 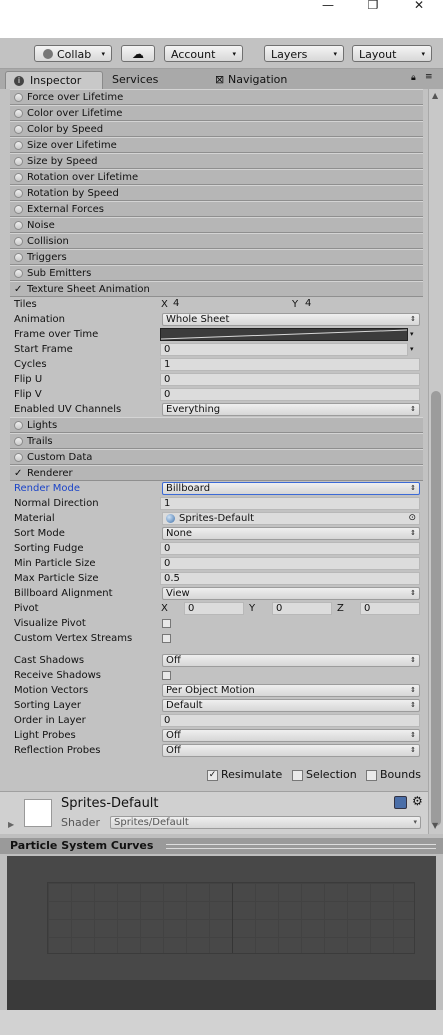 What do you see at coordinates (11, 824) in the screenshot?
I see `foldout-arrow-icon: ▶` at bounding box center [11, 824].